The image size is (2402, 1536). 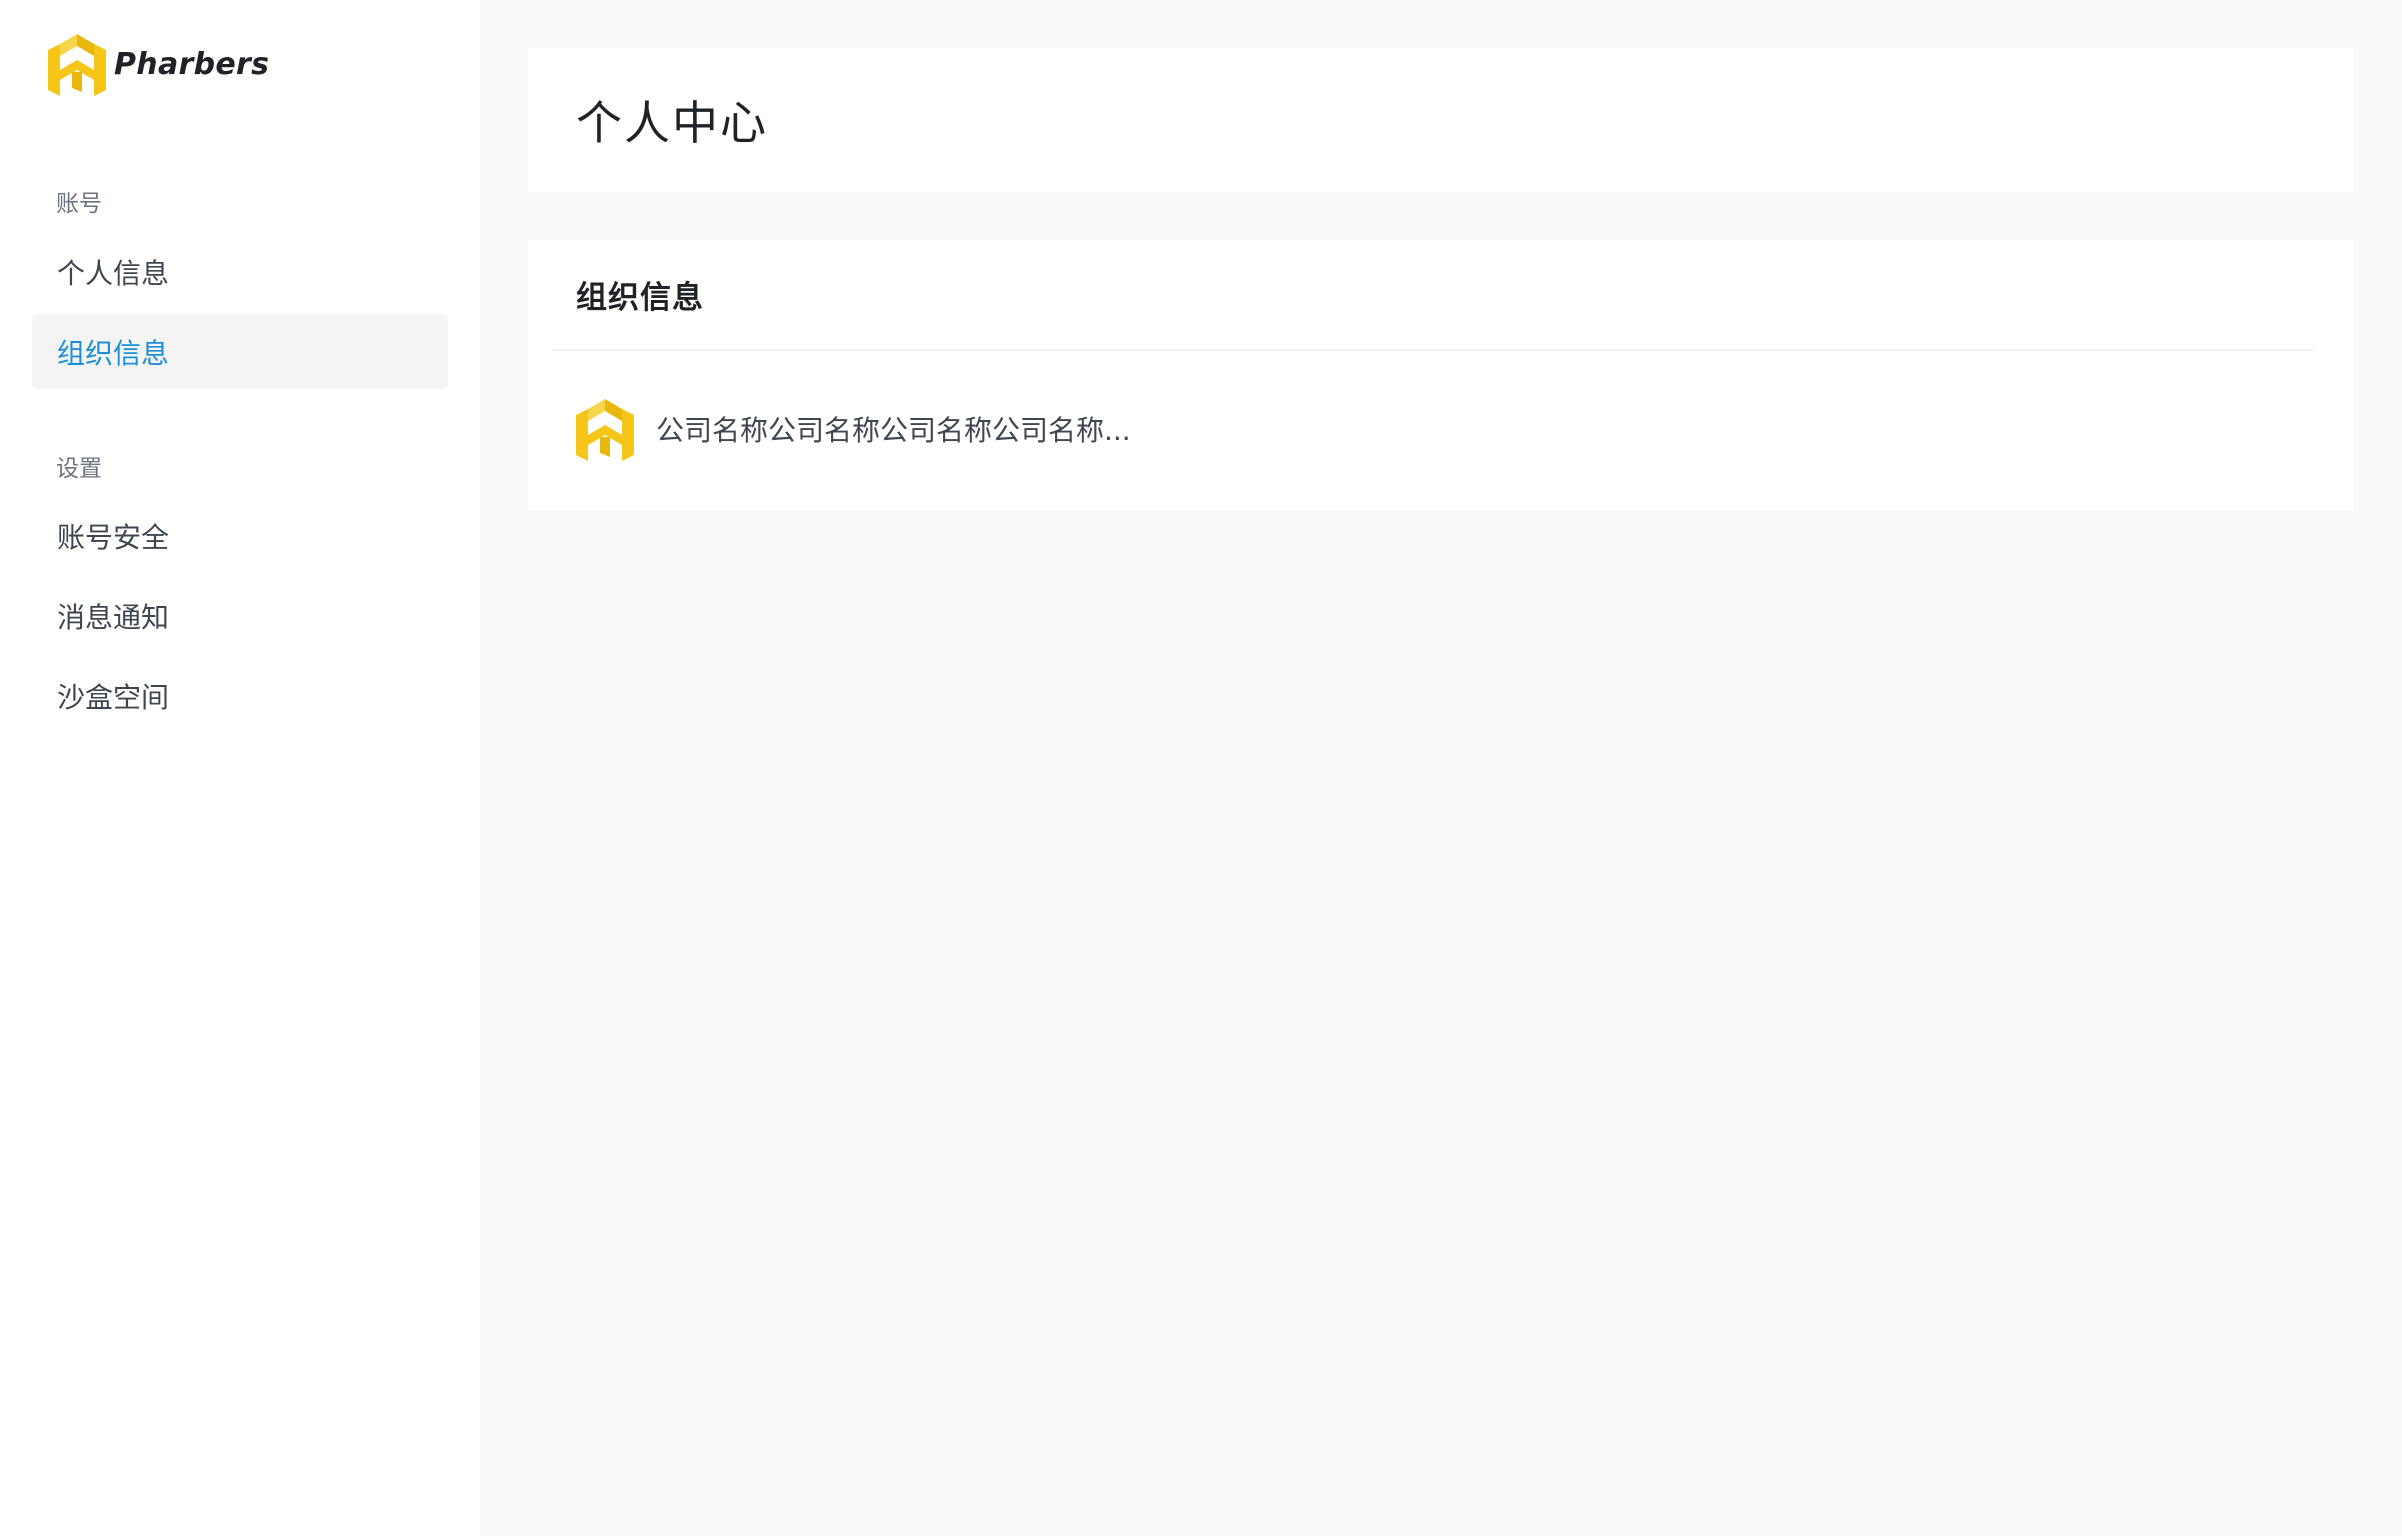 I want to click on sidebar-item-notifications: 消息通知, so click(x=240, y=615).